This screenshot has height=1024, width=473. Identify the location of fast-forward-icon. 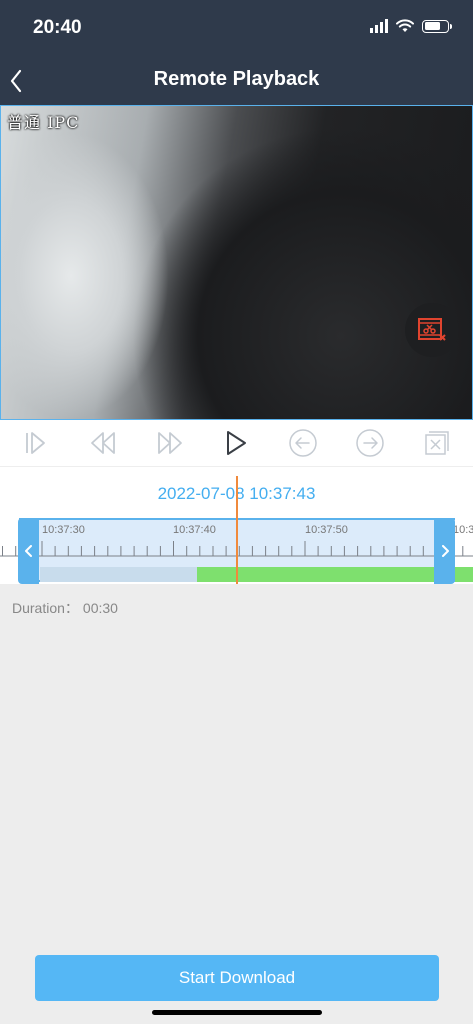
(169, 443).